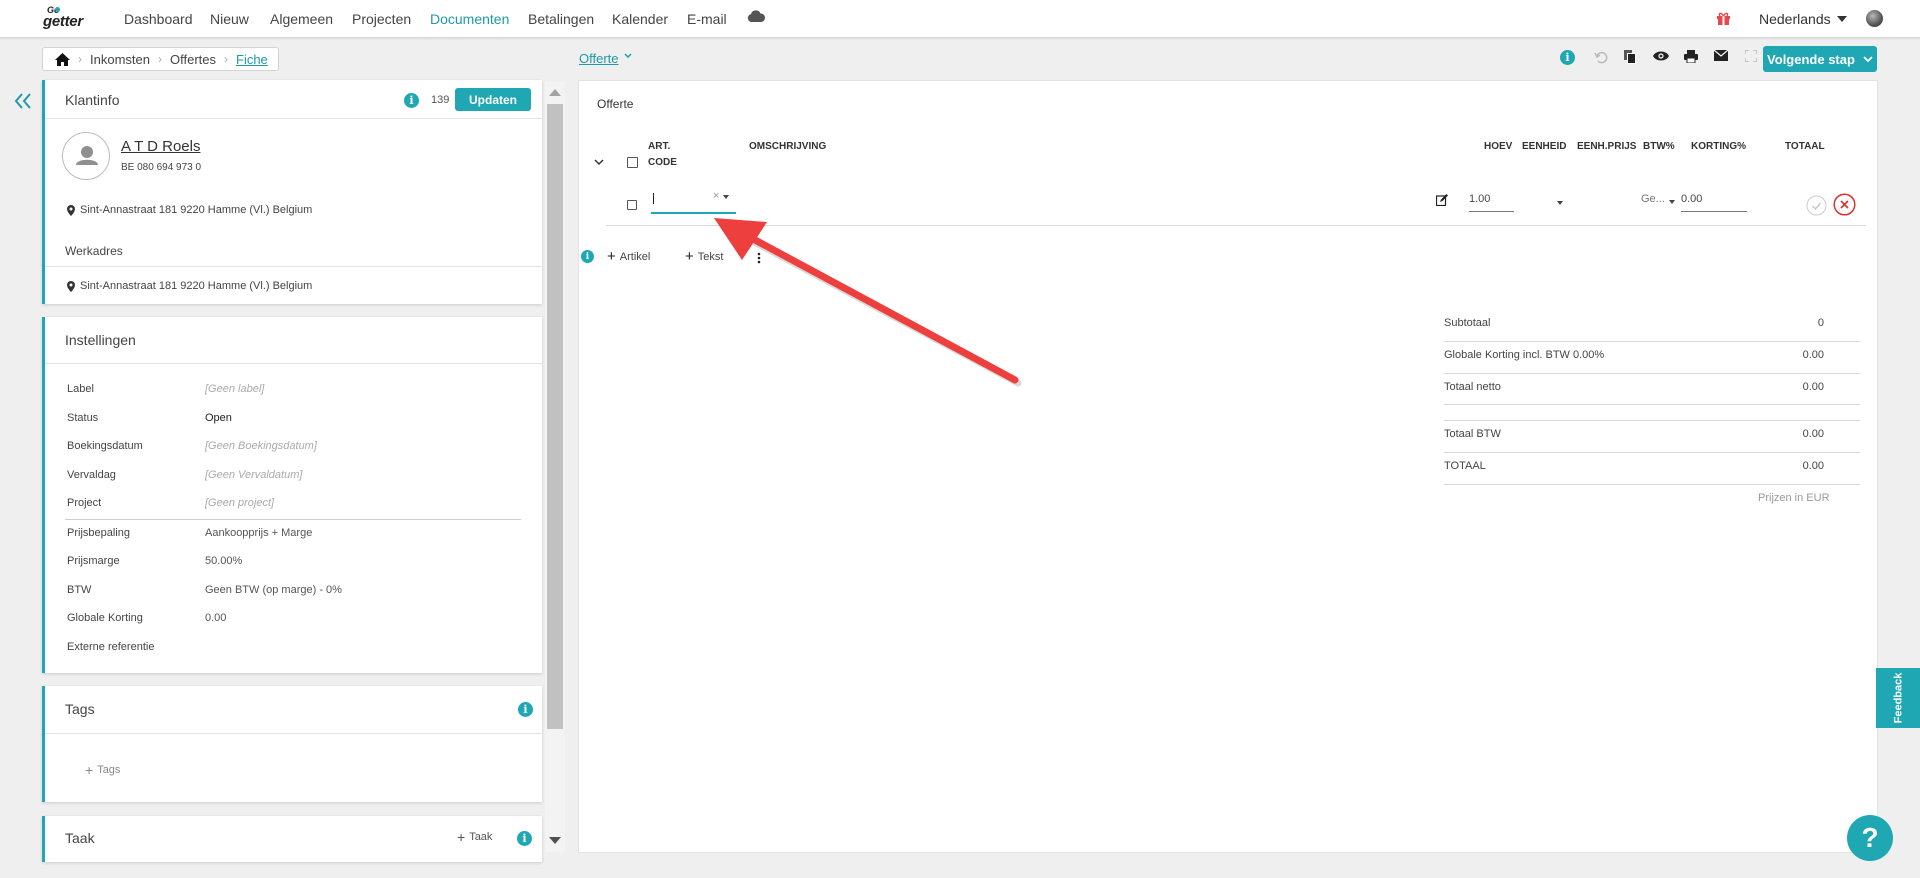 The image size is (1920, 878). What do you see at coordinates (1870, 838) in the screenshot?
I see `help-button: ?` at bounding box center [1870, 838].